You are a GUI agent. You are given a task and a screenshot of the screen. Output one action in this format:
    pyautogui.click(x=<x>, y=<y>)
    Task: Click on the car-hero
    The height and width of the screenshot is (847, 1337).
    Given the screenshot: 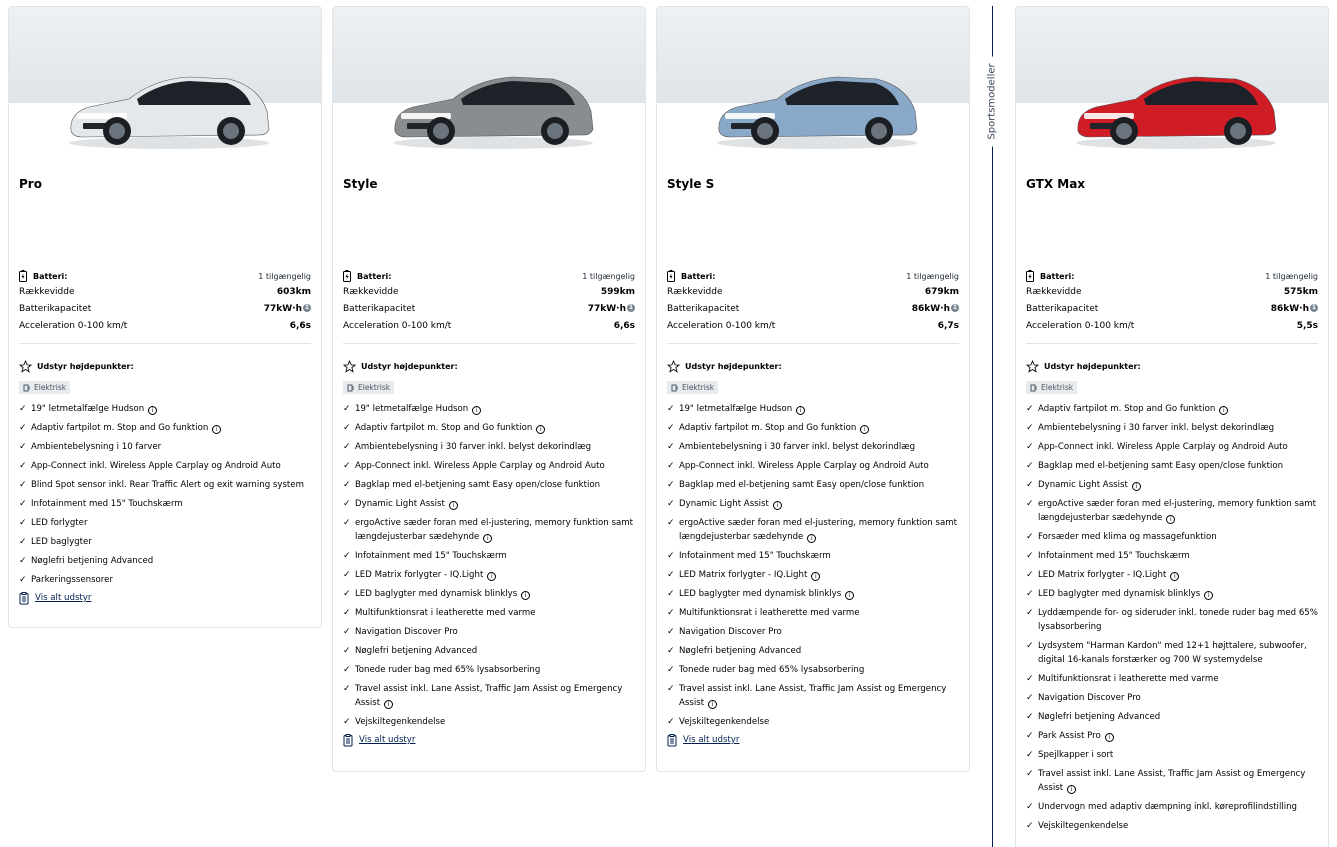 What is the action you would take?
    pyautogui.click(x=1172, y=80)
    